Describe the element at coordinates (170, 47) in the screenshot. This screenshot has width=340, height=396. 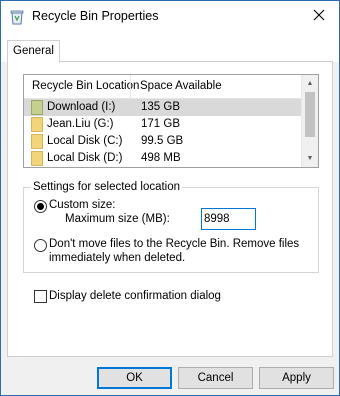
I see `tab-strip: General` at that location.